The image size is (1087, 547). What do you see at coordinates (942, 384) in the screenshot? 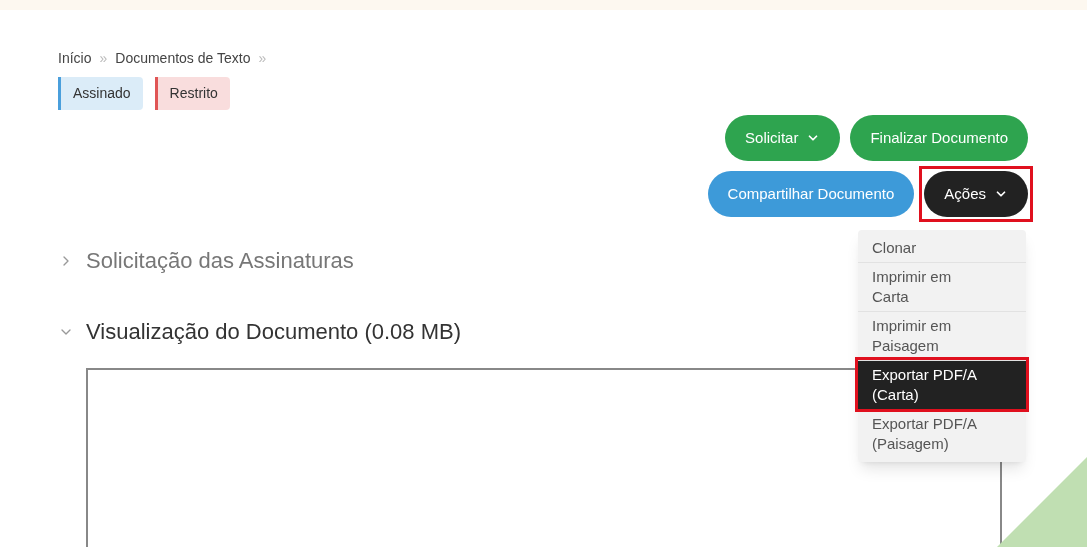
I see `menu-item: Exportar PDF/A (Carta)` at bounding box center [942, 384].